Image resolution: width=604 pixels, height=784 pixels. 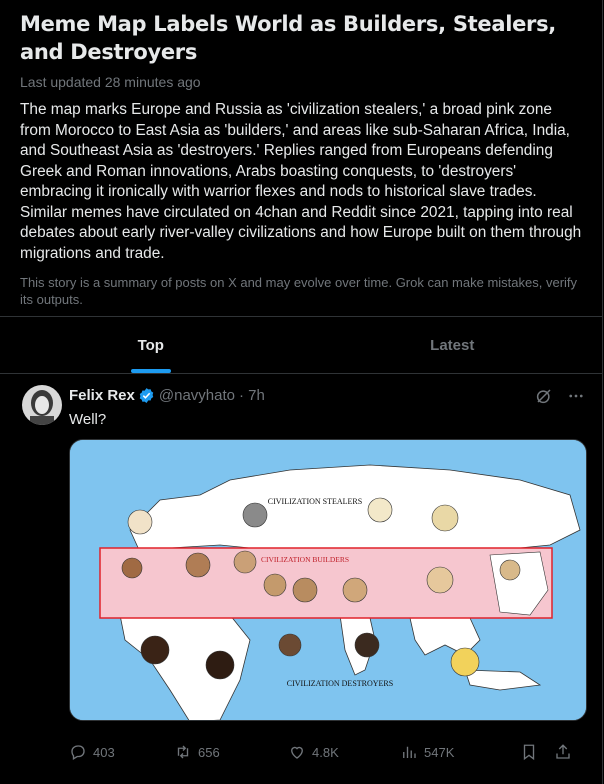 I want to click on like-button: 4.8K, so click(x=344, y=752).